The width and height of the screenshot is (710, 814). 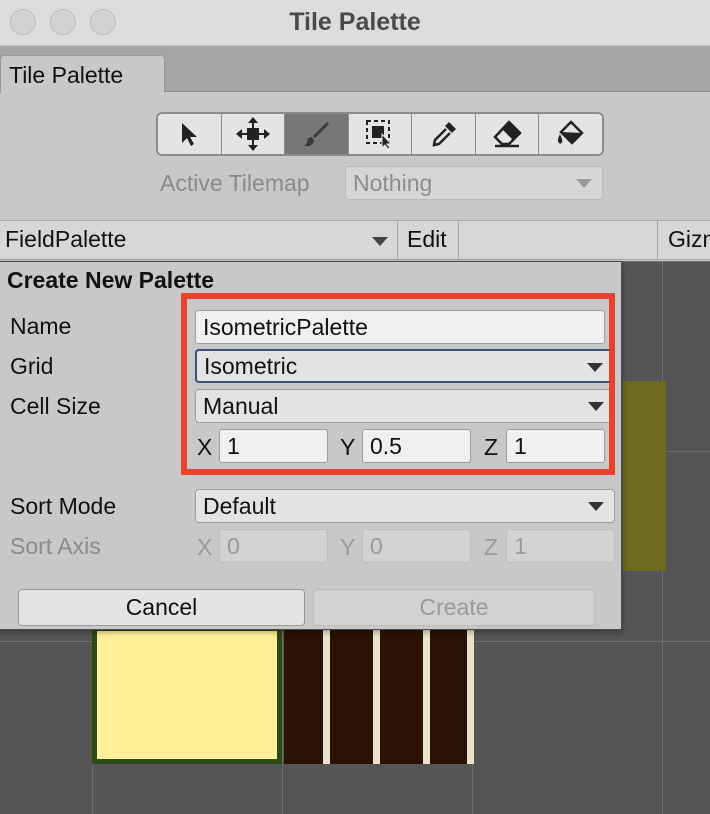 What do you see at coordinates (111, 280) in the screenshot?
I see `dialog-title: Create New Palette` at bounding box center [111, 280].